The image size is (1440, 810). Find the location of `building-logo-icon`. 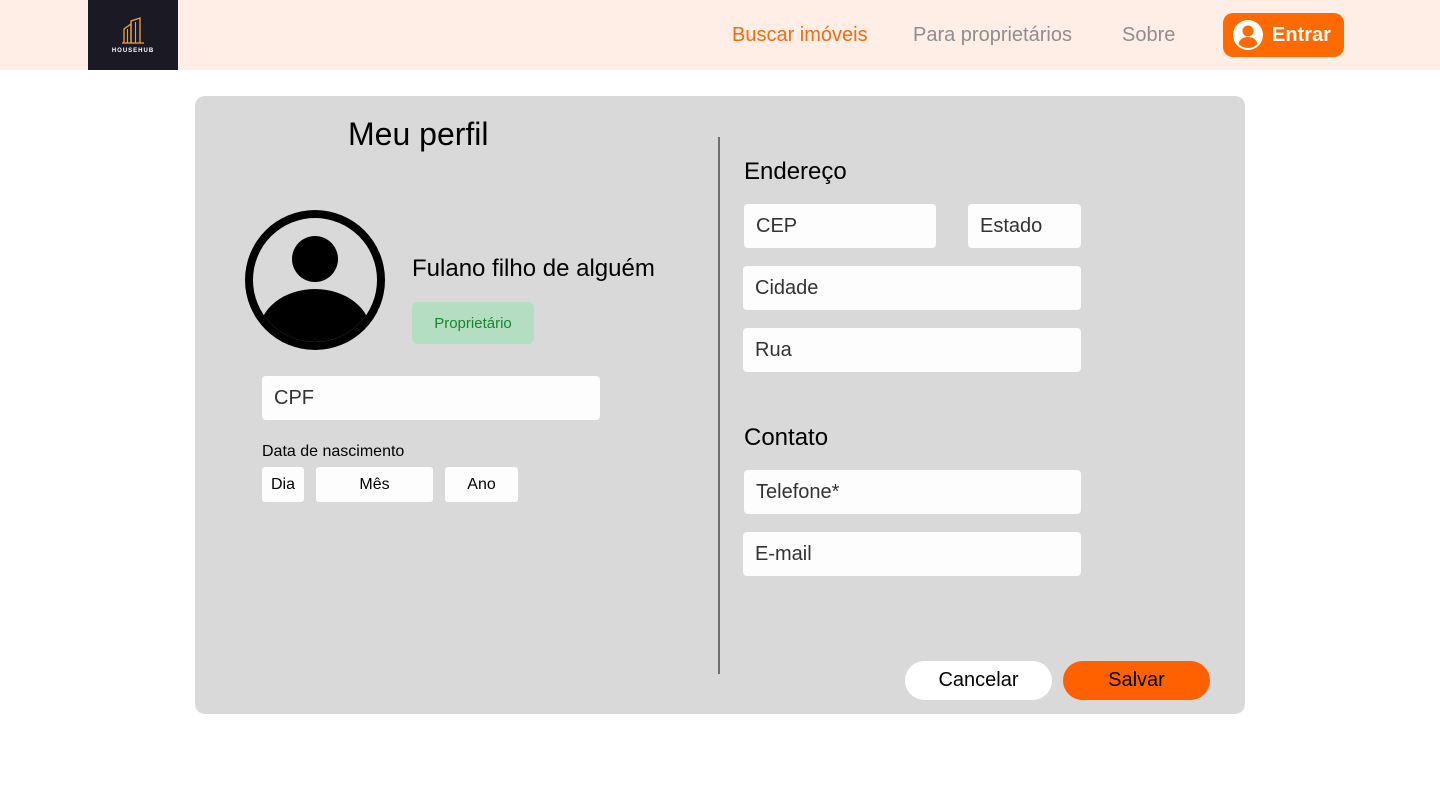

building-logo-icon is located at coordinates (133, 30).